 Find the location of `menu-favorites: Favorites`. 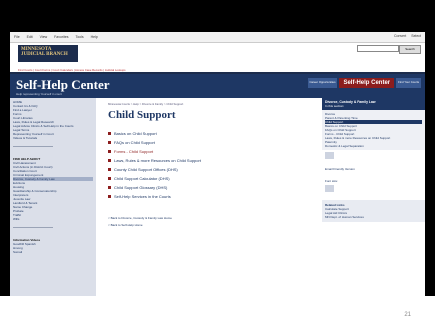

menu-favorites: Favorites is located at coordinates (61, 37).